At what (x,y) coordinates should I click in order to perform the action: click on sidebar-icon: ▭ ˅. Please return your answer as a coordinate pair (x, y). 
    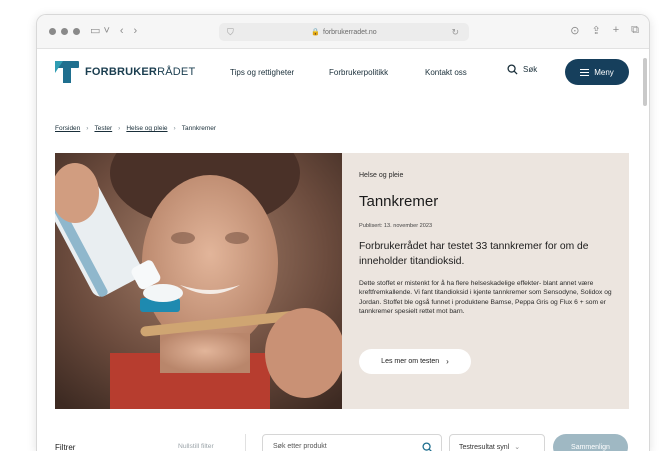
    Looking at the image, I should click on (100, 31).